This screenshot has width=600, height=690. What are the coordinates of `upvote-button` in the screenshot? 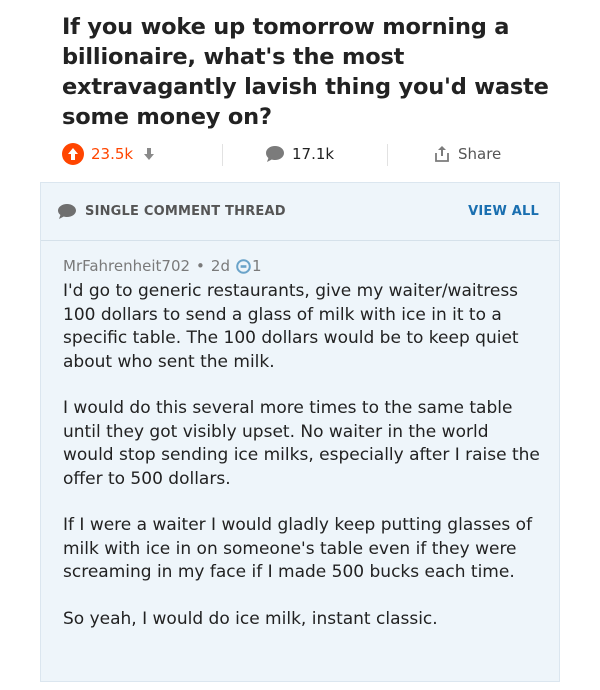 It's located at (73, 154).